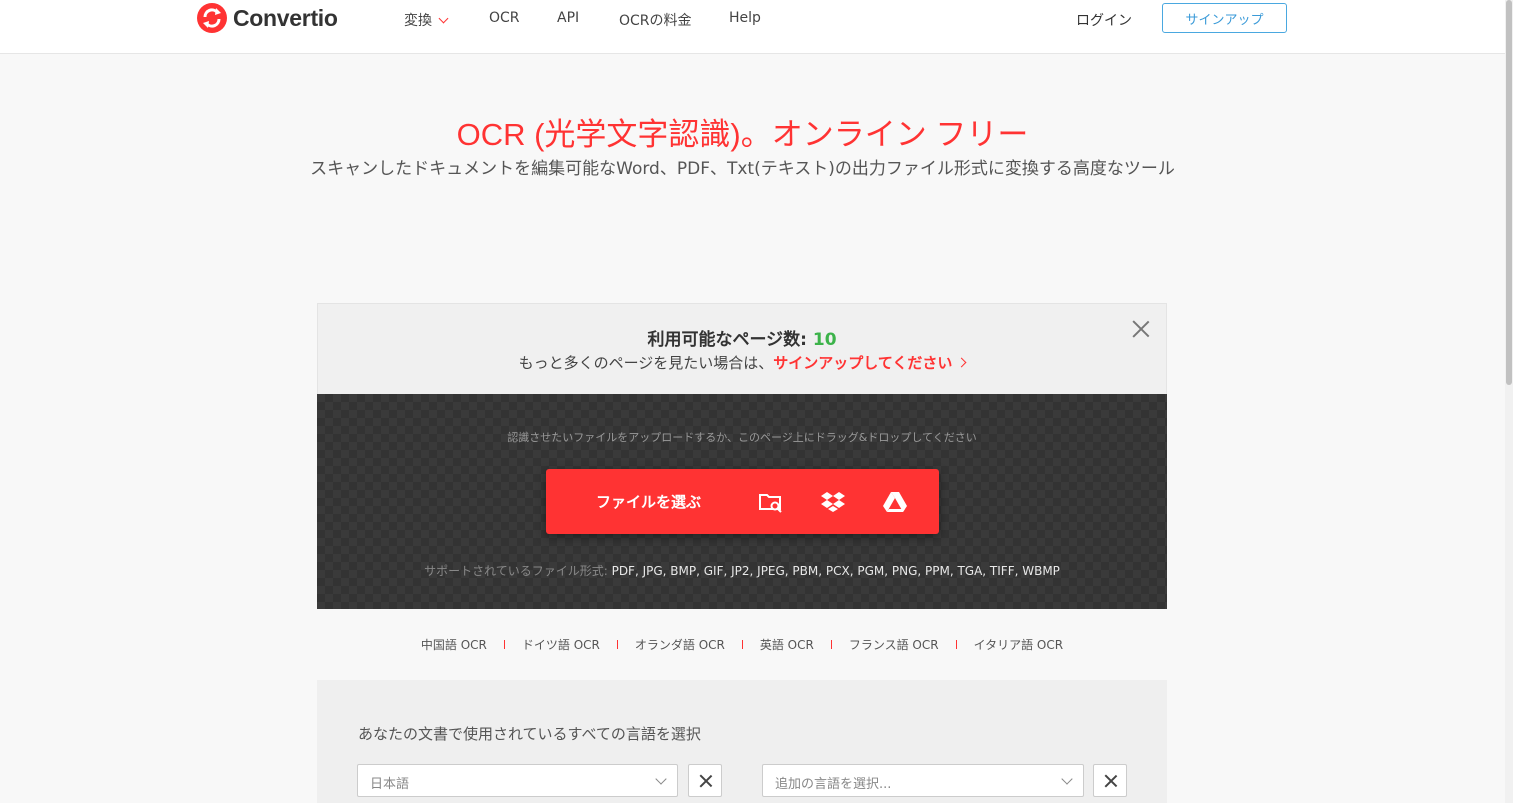 This screenshot has height=803, width=1513. I want to click on nav-help: Help, so click(745, 18).